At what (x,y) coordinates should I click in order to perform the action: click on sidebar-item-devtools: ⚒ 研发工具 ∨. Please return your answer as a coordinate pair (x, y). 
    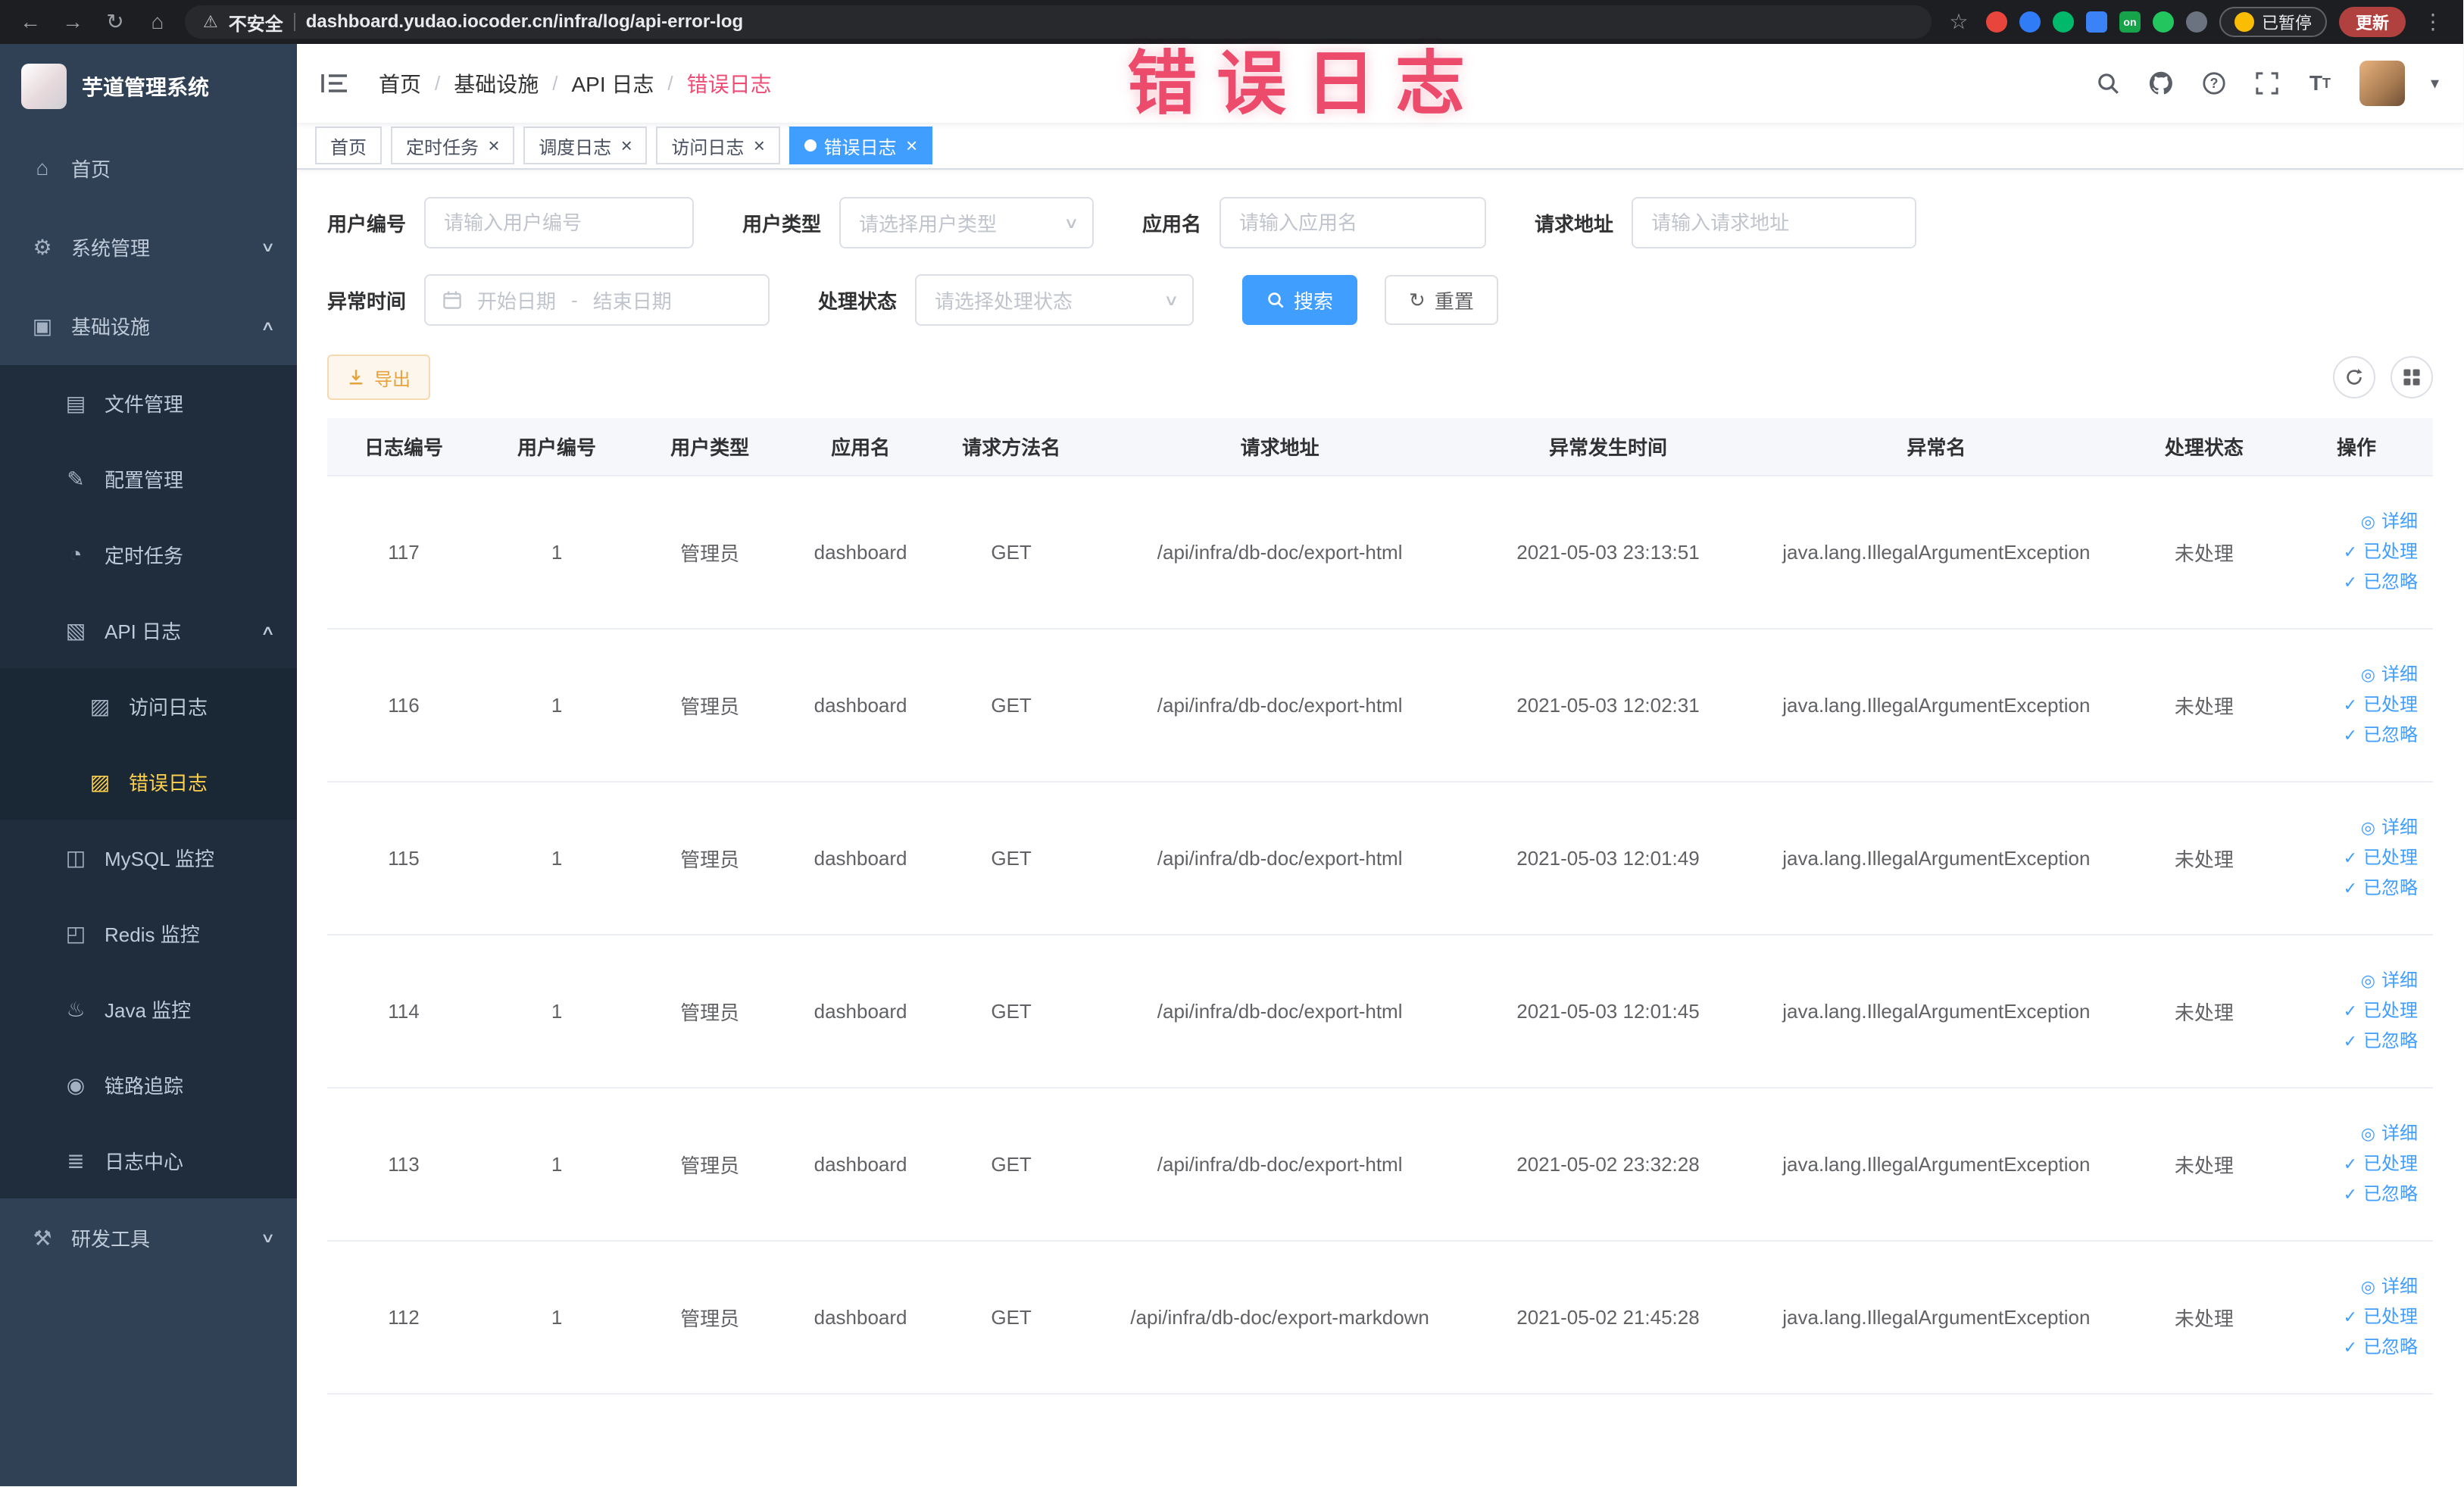
    Looking at the image, I should click on (148, 1237).